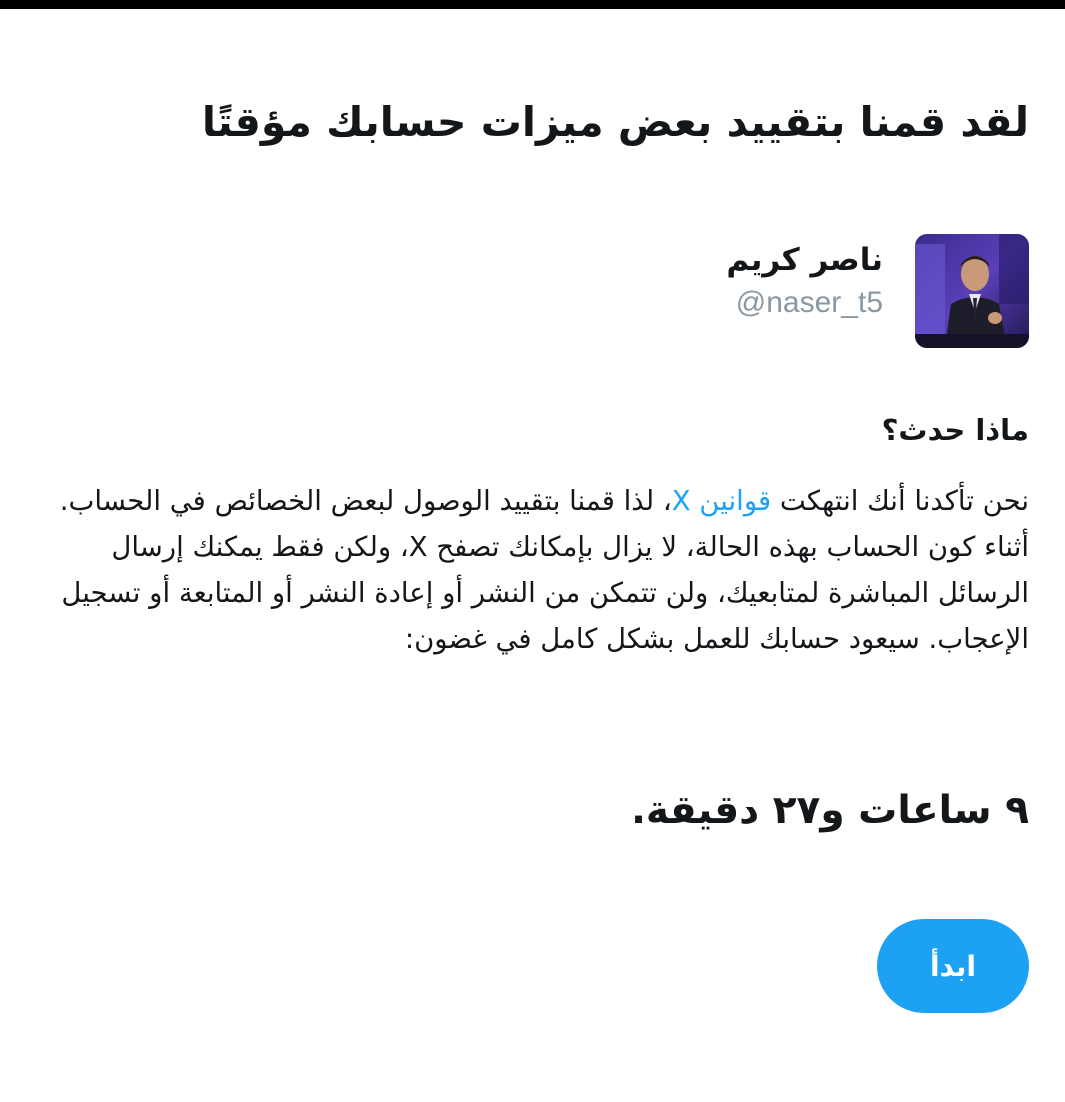 The image size is (1065, 1102). What do you see at coordinates (804, 260) in the screenshot?
I see `display-name: ناصر كريم` at bounding box center [804, 260].